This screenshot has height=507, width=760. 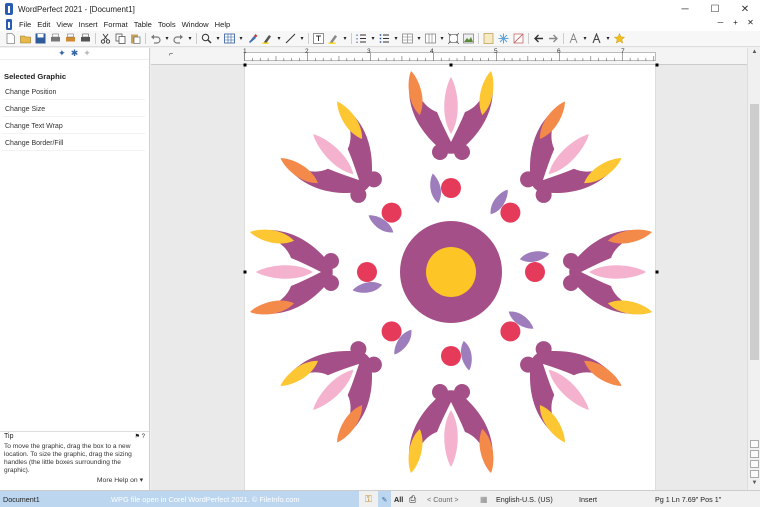 I want to click on line-icon, so click(x=291, y=39).